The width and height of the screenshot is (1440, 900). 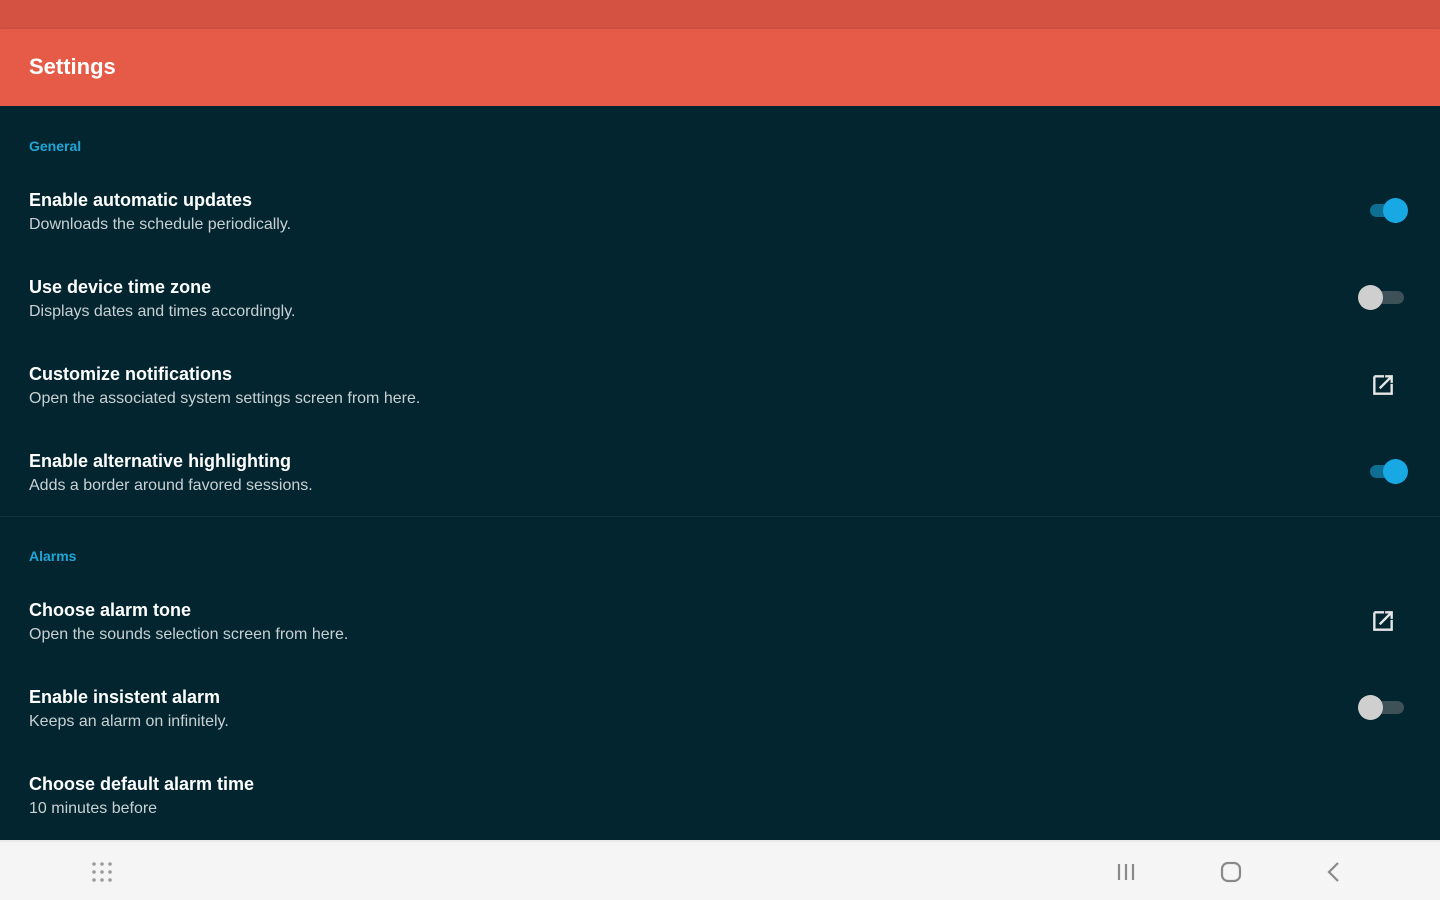 I want to click on automatic-updates-switch, so click(x=1388, y=210).